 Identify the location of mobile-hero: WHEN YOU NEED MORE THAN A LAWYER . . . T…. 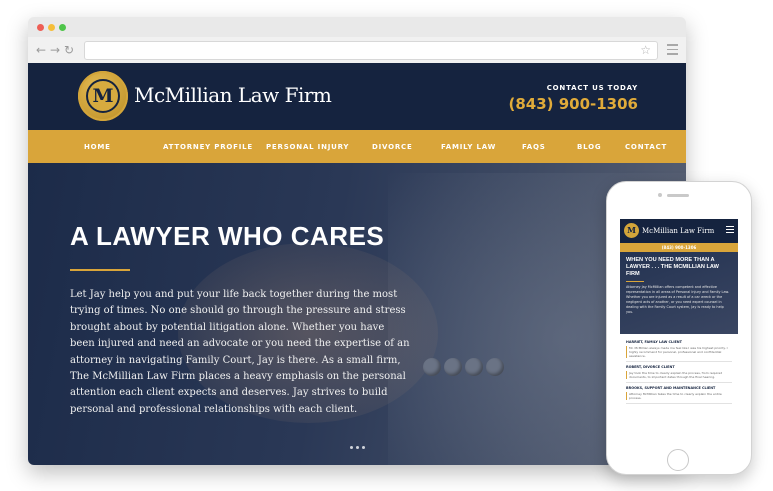
(679, 293).